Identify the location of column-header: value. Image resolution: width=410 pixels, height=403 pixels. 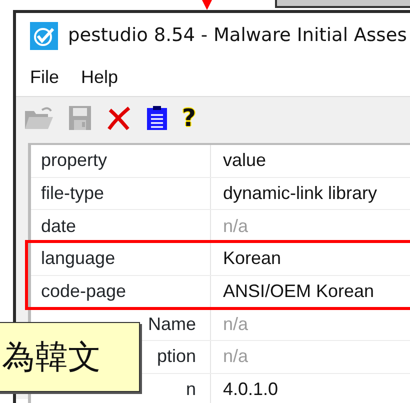
(238, 161).